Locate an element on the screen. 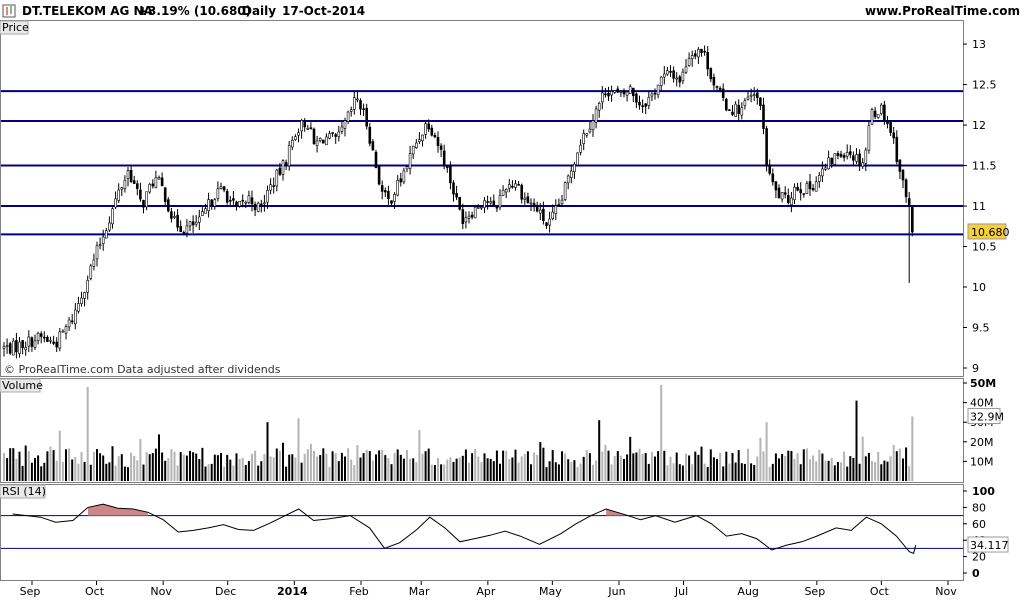 The image size is (1024, 600). price-axis-label: 9.5 is located at coordinates (981, 328).